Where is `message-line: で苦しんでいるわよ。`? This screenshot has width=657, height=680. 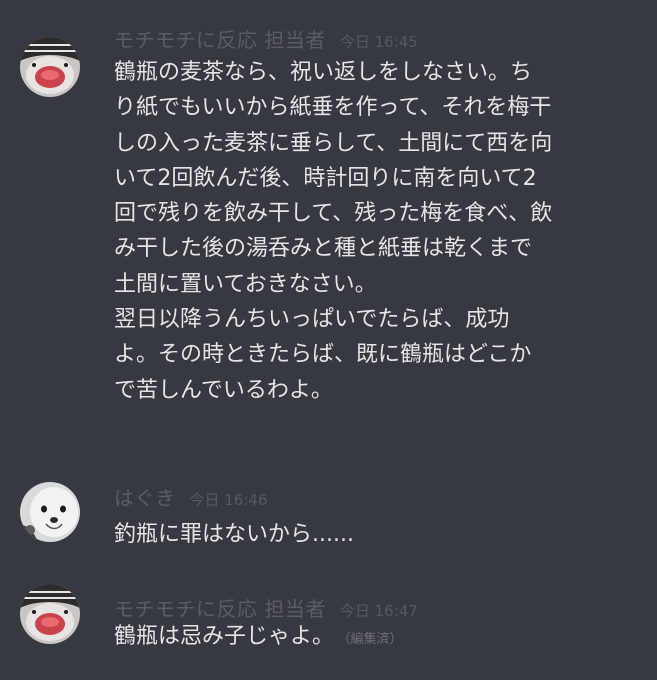 message-line: で苦しんでいるわよ。 is located at coordinates (223, 390).